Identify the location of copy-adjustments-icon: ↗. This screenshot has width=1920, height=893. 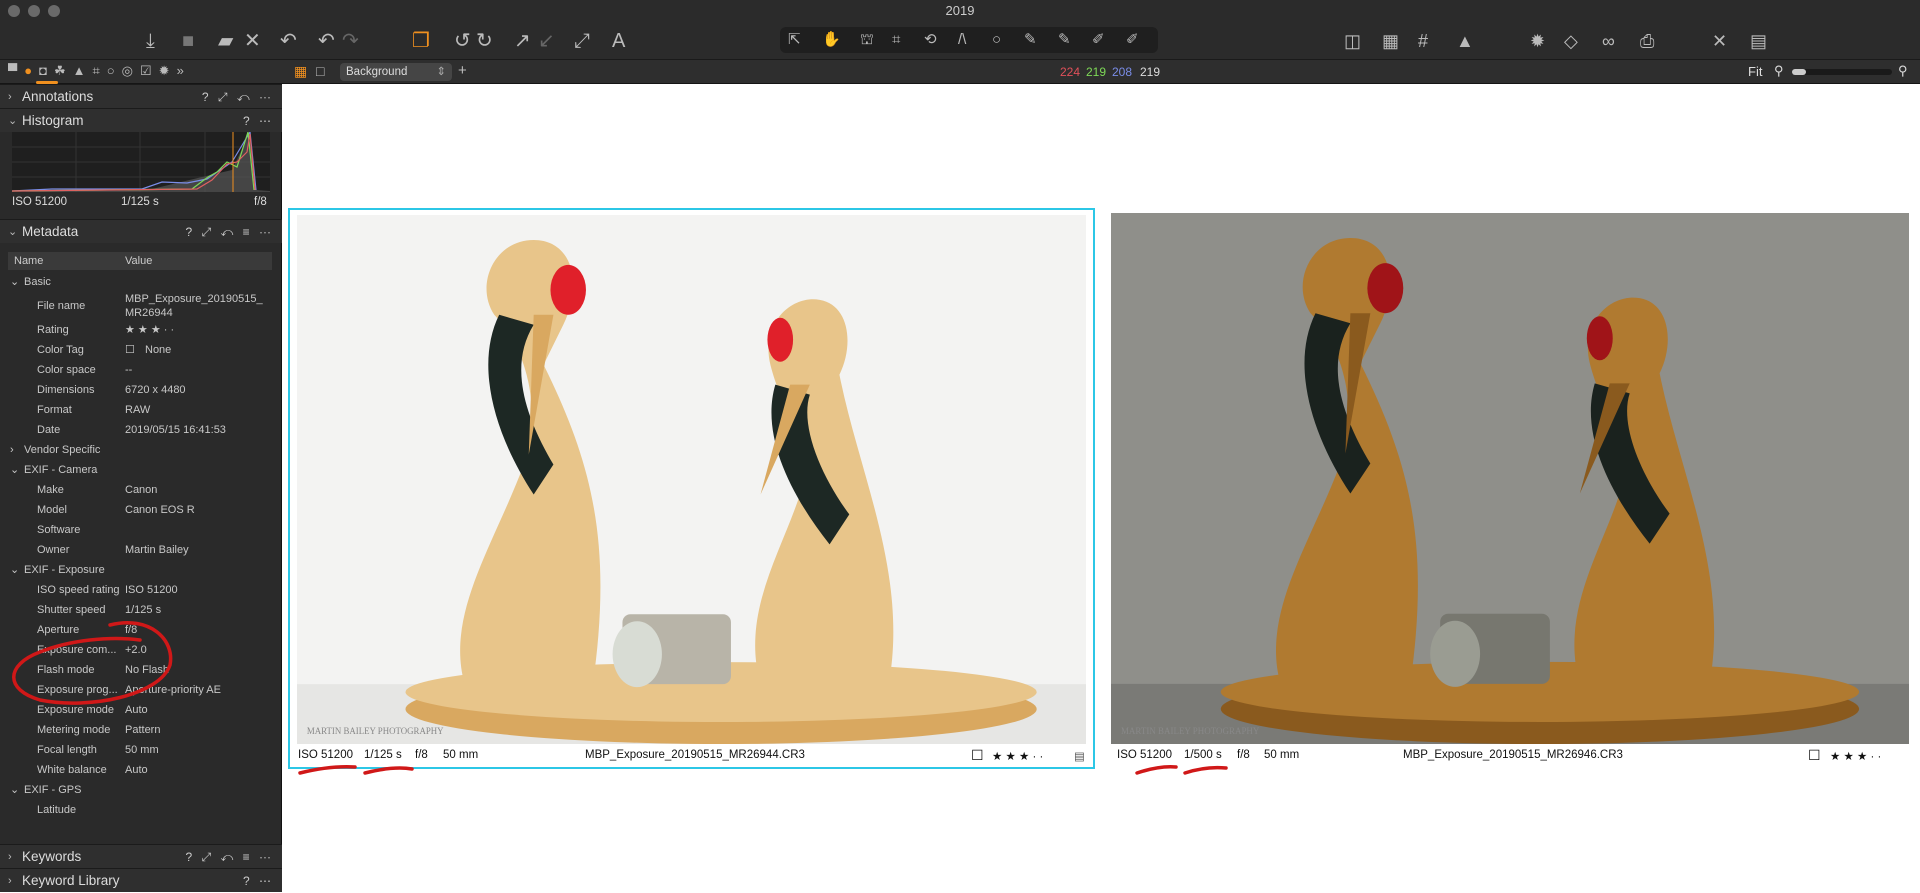
(522, 41).